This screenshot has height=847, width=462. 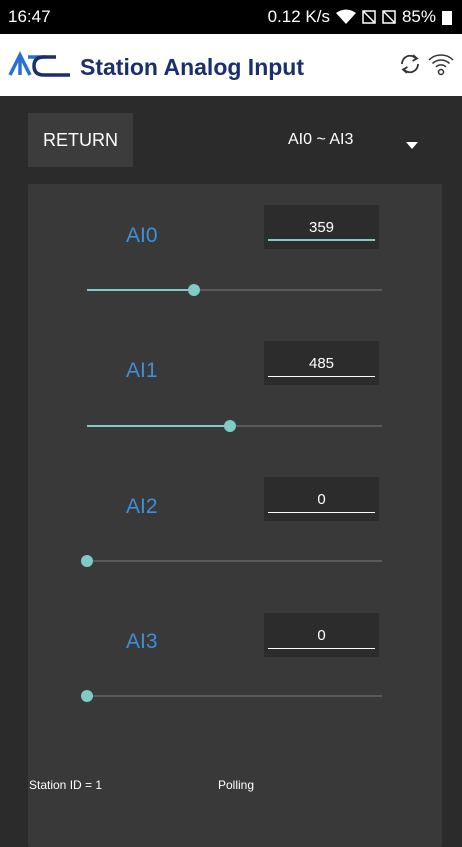 I want to click on station-id: Station ID = 1, so click(x=66, y=785).